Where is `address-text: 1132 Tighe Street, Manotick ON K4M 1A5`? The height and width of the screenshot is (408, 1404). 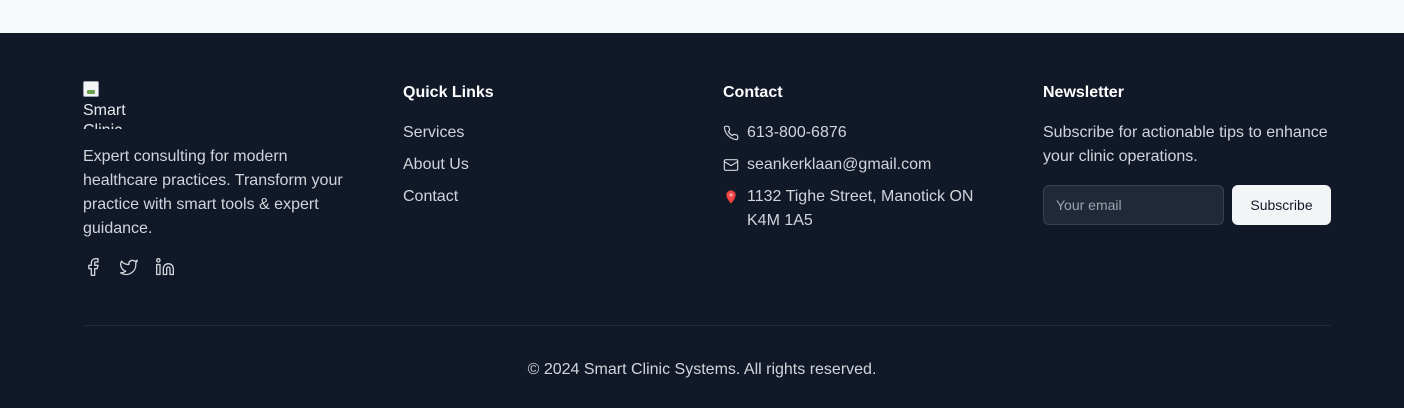 address-text: 1132 Tighe Street, Manotick ON K4M 1A5 is located at coordinates (860, 208).